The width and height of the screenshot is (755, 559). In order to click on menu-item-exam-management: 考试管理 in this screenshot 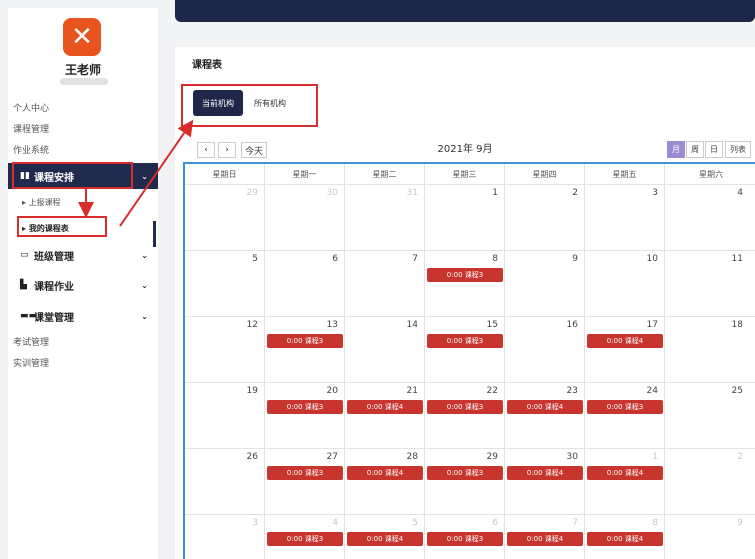, I will do `click(31, 341)`.